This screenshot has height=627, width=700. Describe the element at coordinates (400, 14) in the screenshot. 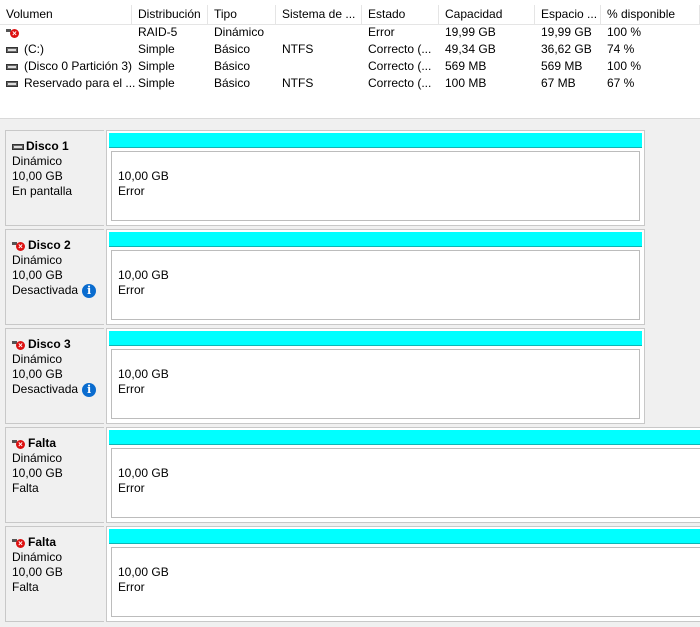

I see `column-header-estado: Estado` at that location.